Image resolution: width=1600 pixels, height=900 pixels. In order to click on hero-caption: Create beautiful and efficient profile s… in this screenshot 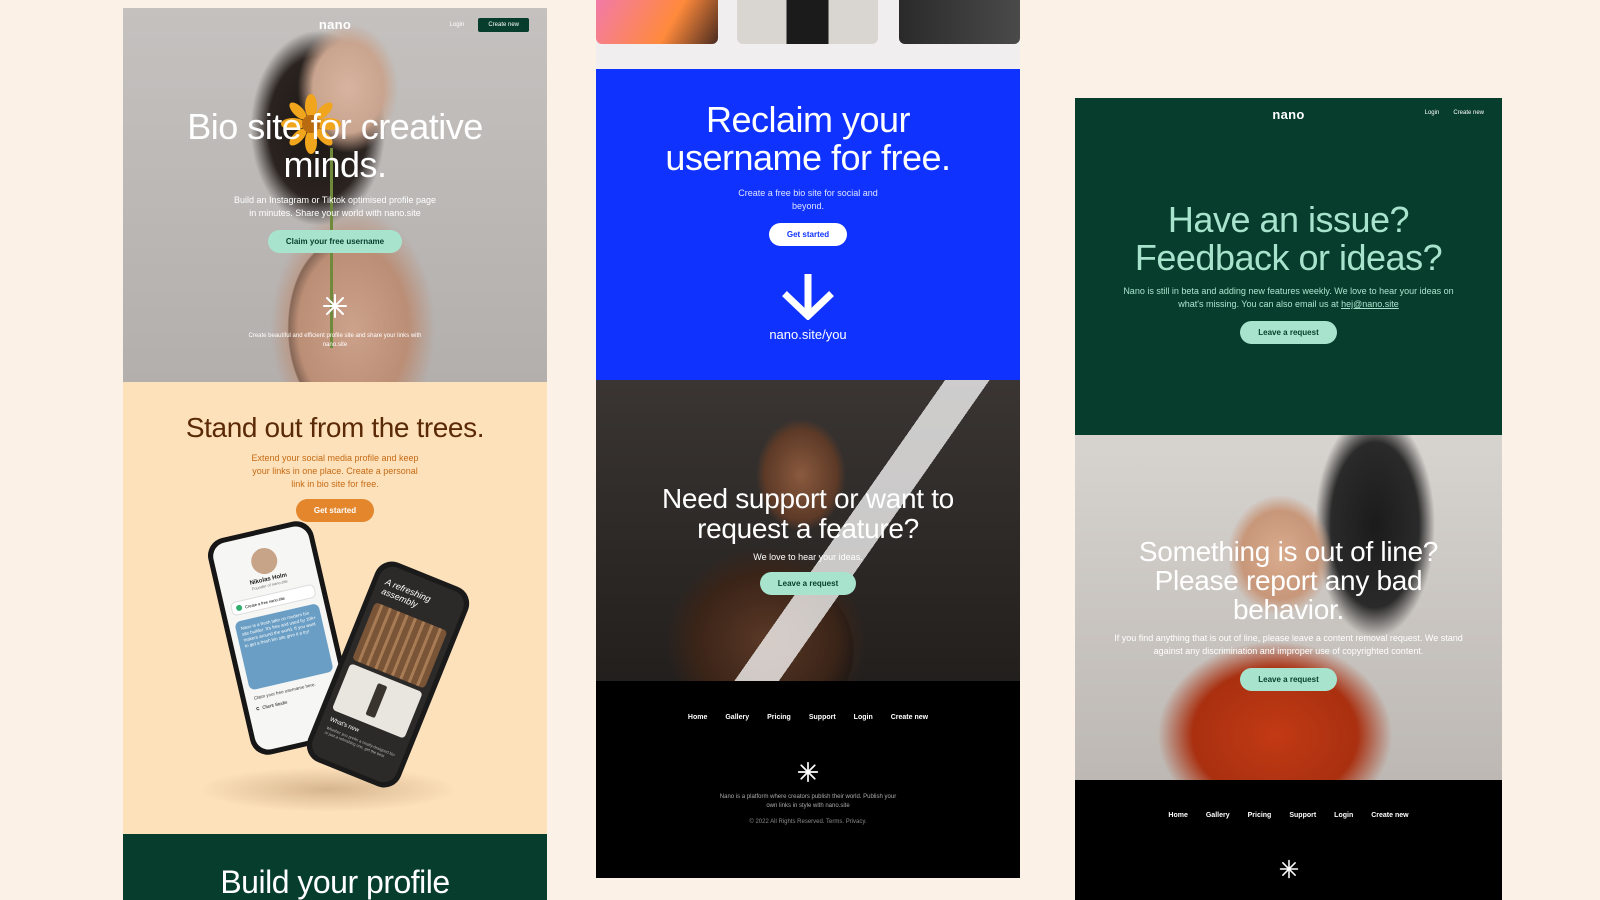, I will do `click(335, 340)`.